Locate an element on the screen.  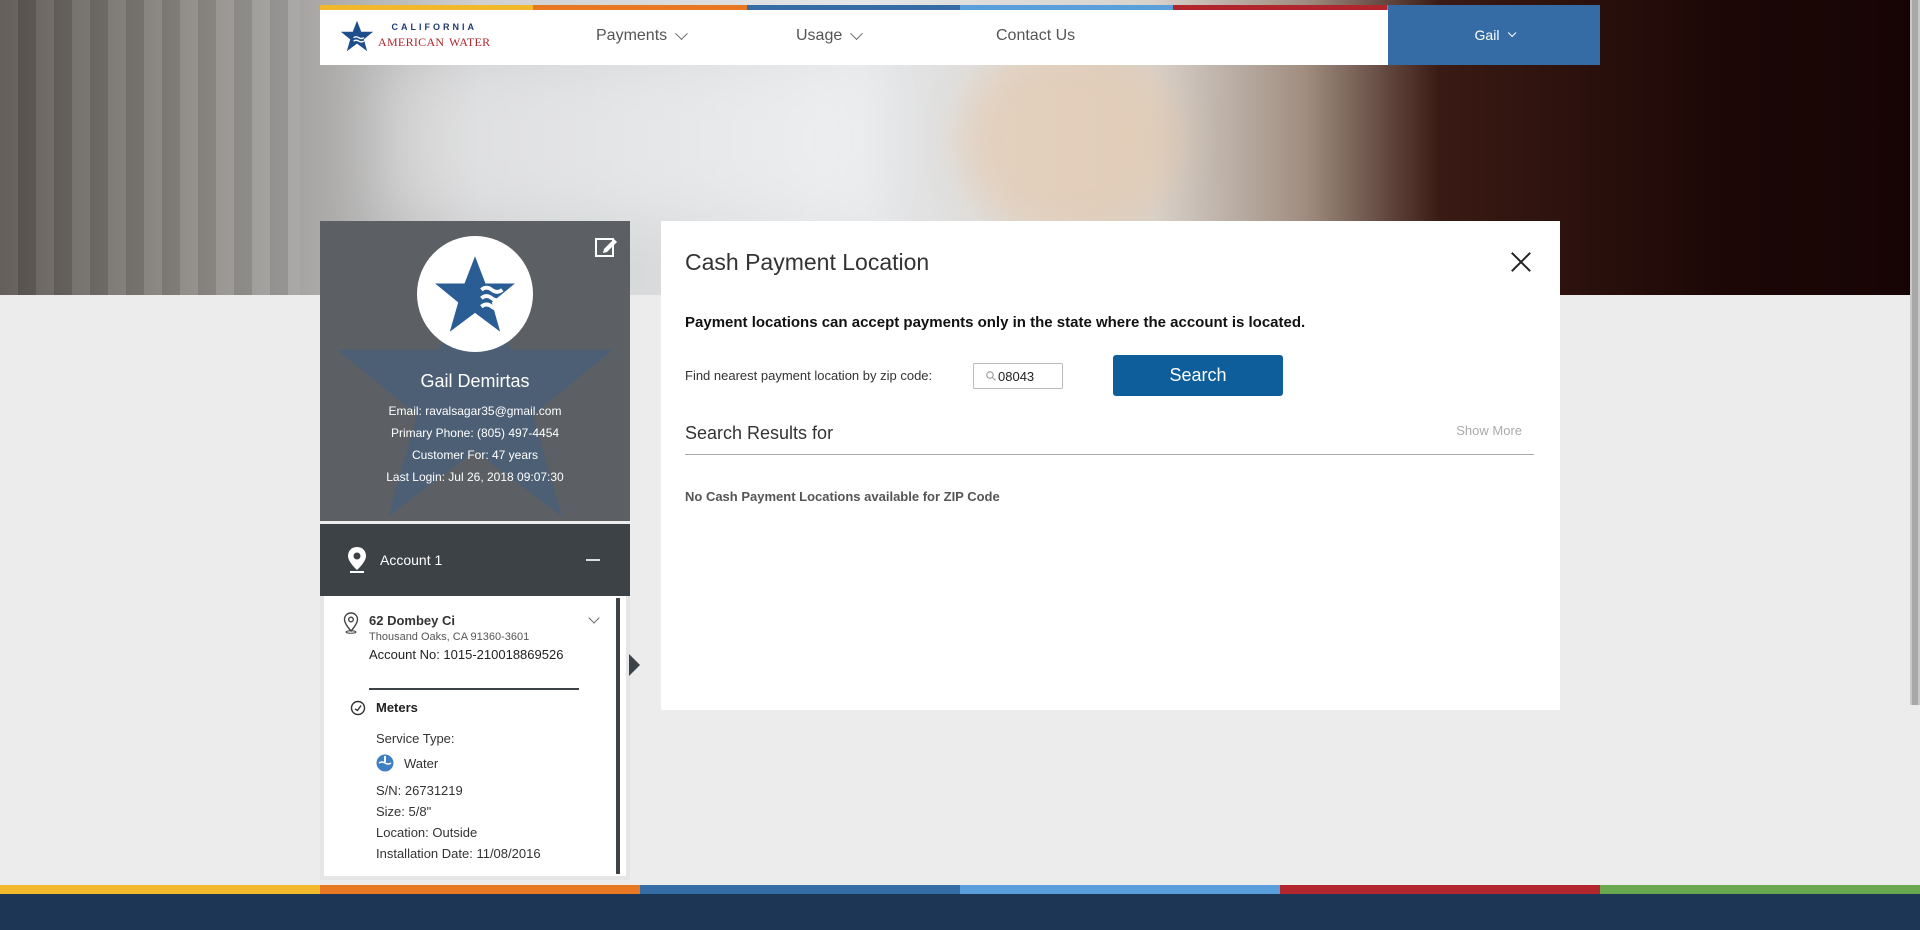
profile-phone: Primary Phone: (805) 497-4454 is located at coordinates (475, 433).